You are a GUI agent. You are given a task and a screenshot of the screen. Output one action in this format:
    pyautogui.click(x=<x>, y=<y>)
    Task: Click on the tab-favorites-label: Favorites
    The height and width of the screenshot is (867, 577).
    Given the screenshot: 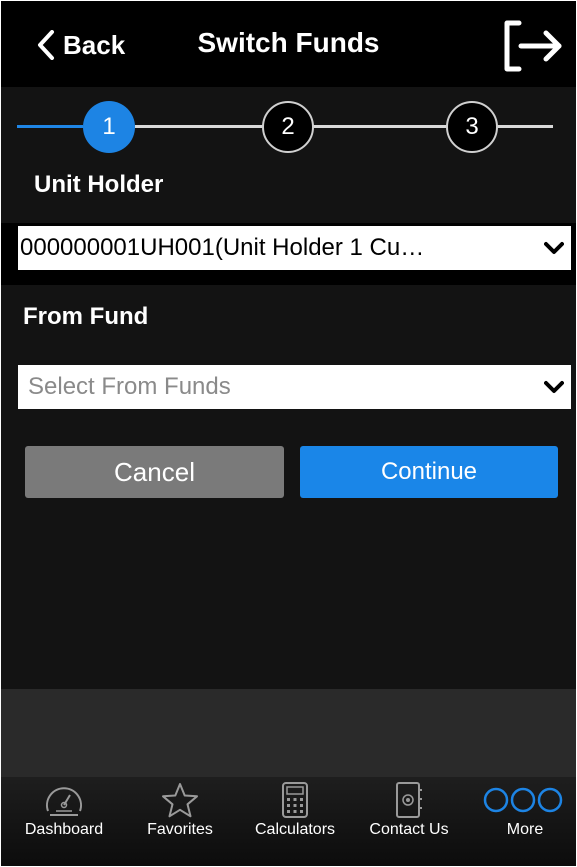 What is the action you would take?
    pyautogui.click(x=180, y=829)
    